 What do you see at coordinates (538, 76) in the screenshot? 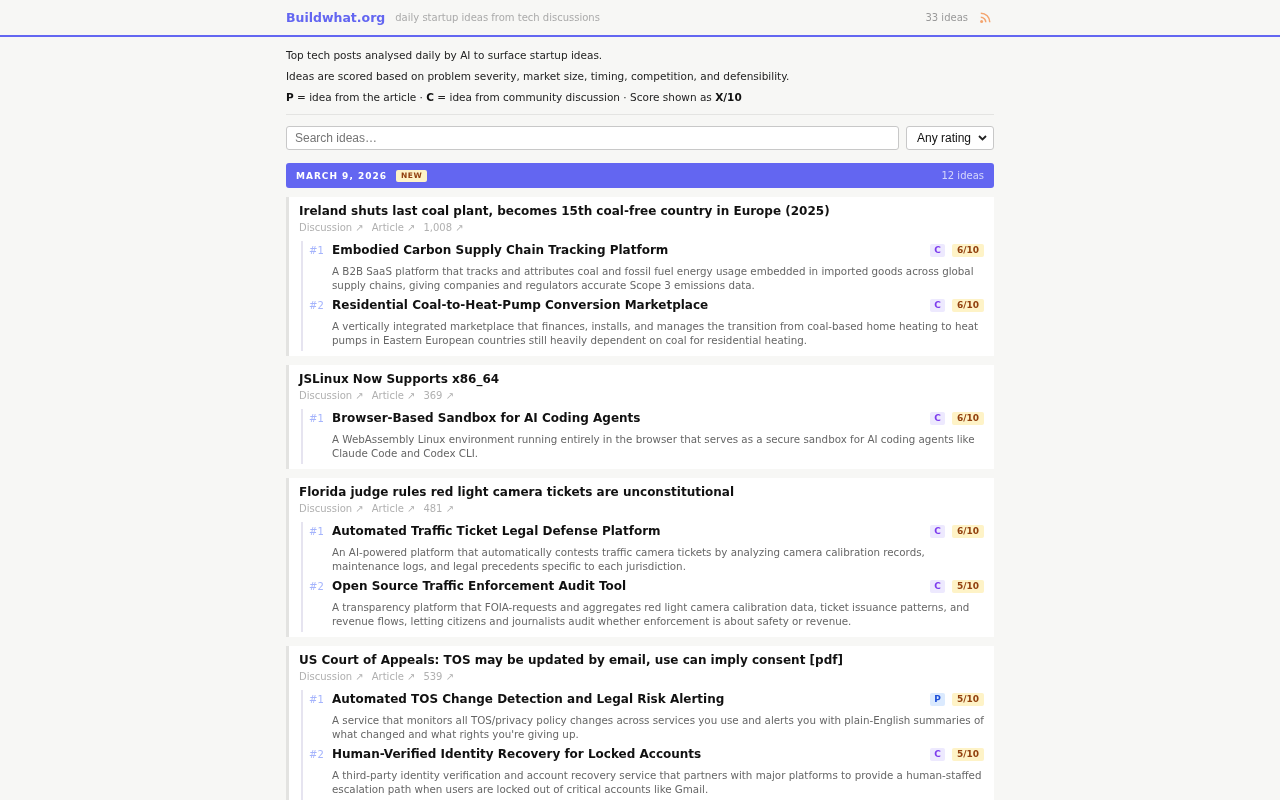
I see `intro-text: Ideas are scored based on problem severity, market size, timing, competition, and defensibility.` at bounding box center [538, 76].